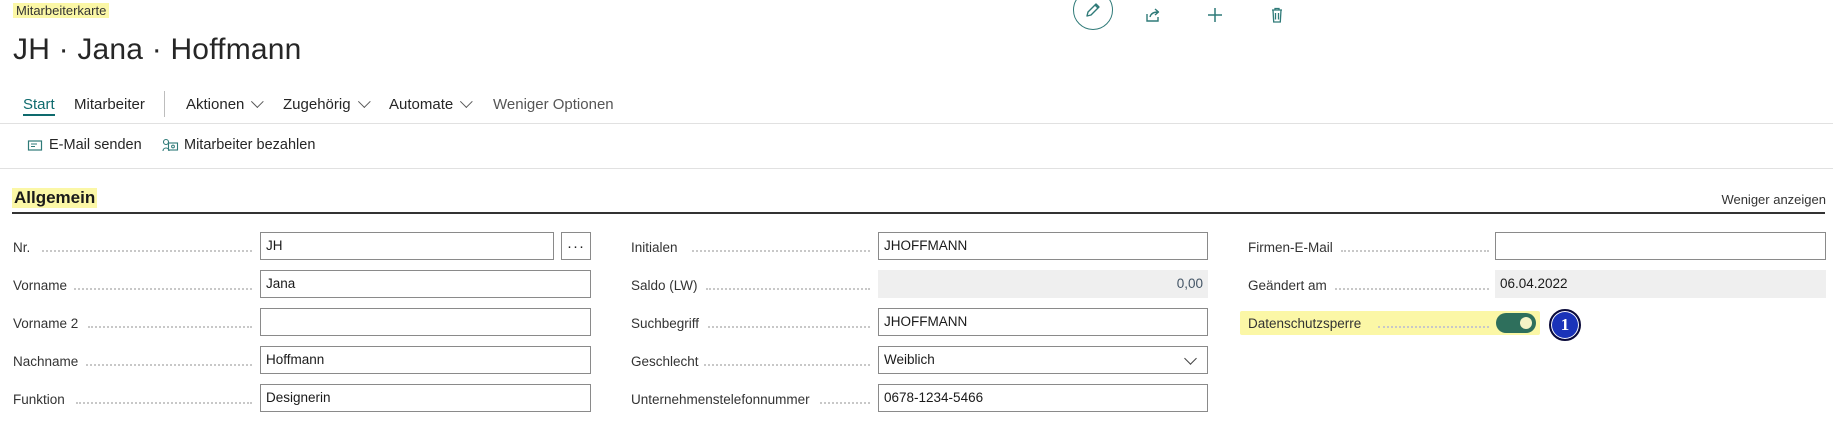 Image resolution: width=1833 pixels, height=427 pixels. Describe the element at coordinates (40, 285) in the screenshot. I see `vorname-label: Vorname` at that location.